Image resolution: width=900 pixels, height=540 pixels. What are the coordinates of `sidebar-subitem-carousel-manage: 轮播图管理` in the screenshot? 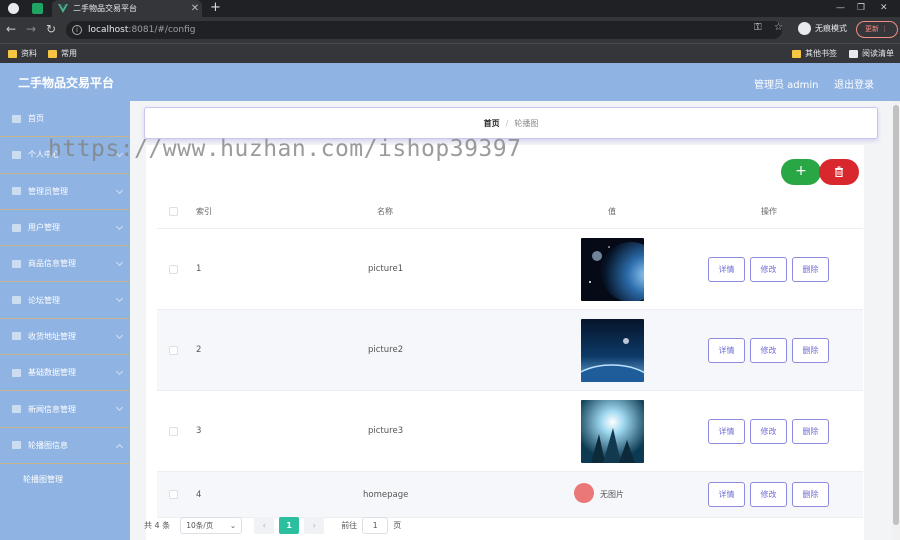 It's located at (65, 479).